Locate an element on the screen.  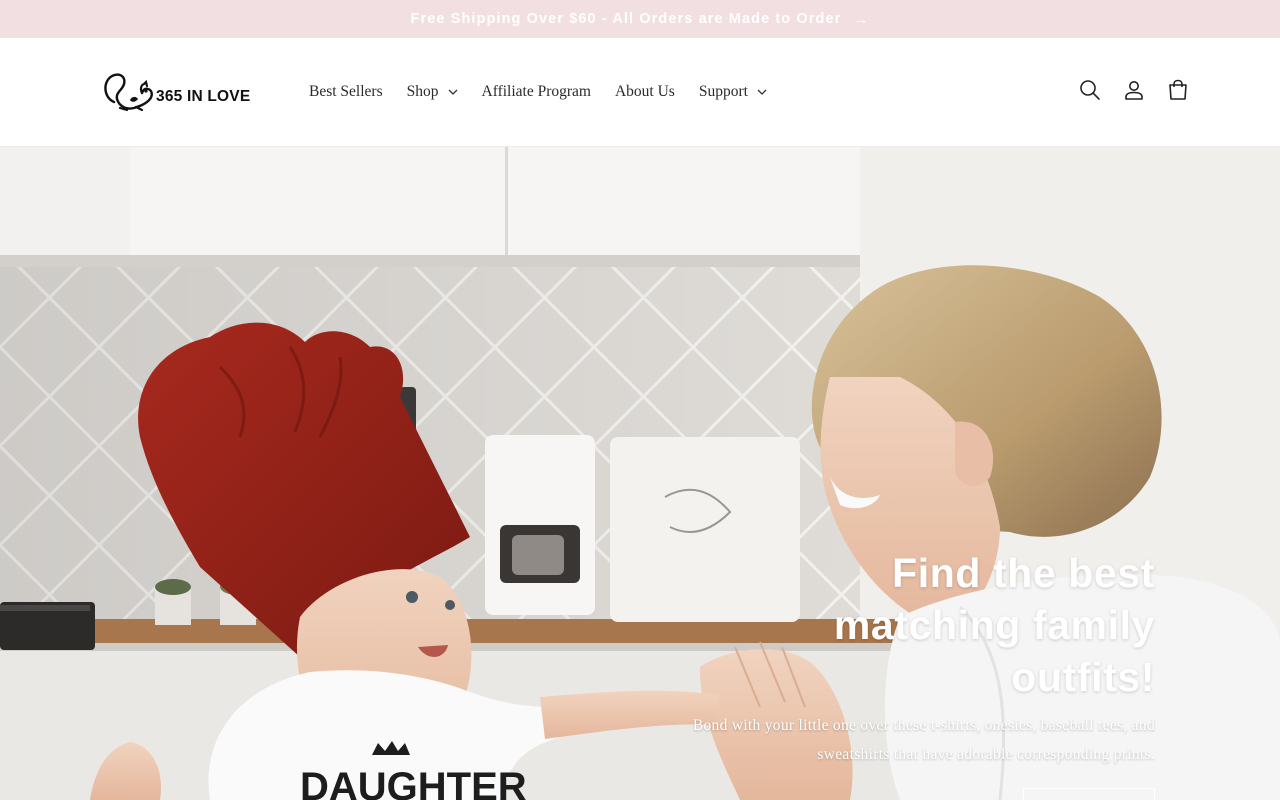
nav-about-us: About Us is located at coordinates (645, 92).